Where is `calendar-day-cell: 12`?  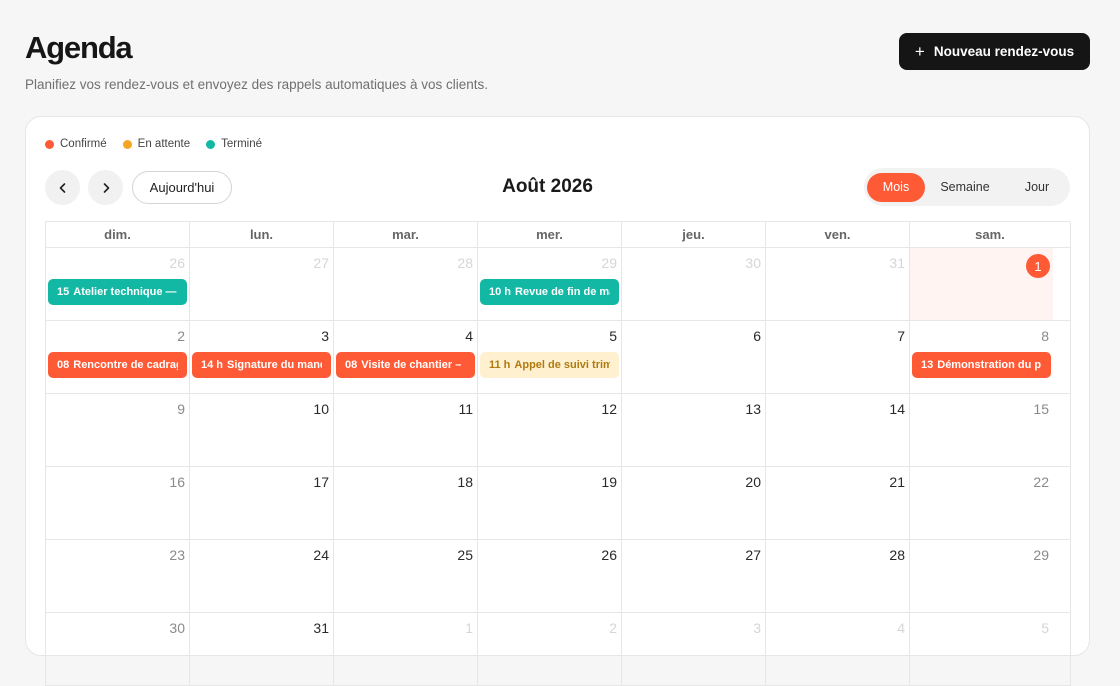
calendar-day-cell: 12 is located at coordinates (550, 430).